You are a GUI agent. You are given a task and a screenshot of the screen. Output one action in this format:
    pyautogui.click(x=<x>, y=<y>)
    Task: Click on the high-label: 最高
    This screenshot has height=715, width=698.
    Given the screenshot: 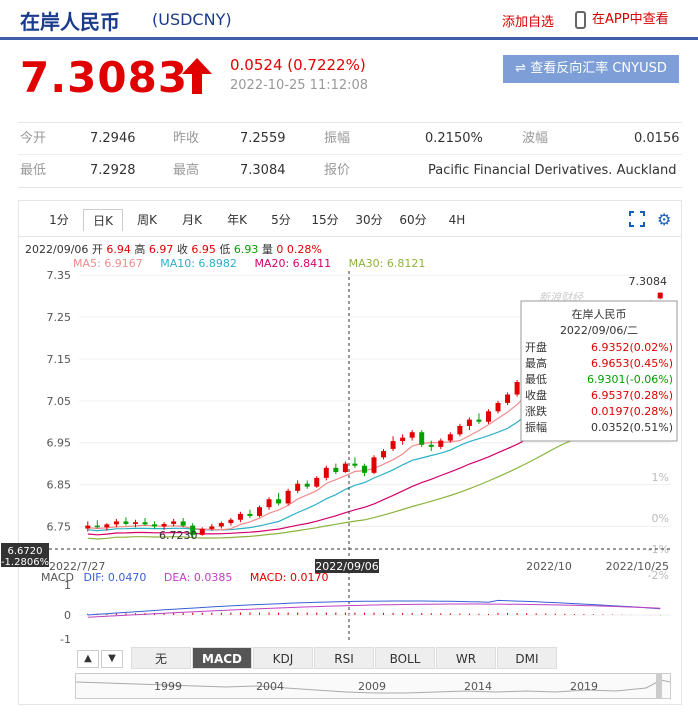 What is the action you would take?
    pyautogui.click(x=186, y=170)
    